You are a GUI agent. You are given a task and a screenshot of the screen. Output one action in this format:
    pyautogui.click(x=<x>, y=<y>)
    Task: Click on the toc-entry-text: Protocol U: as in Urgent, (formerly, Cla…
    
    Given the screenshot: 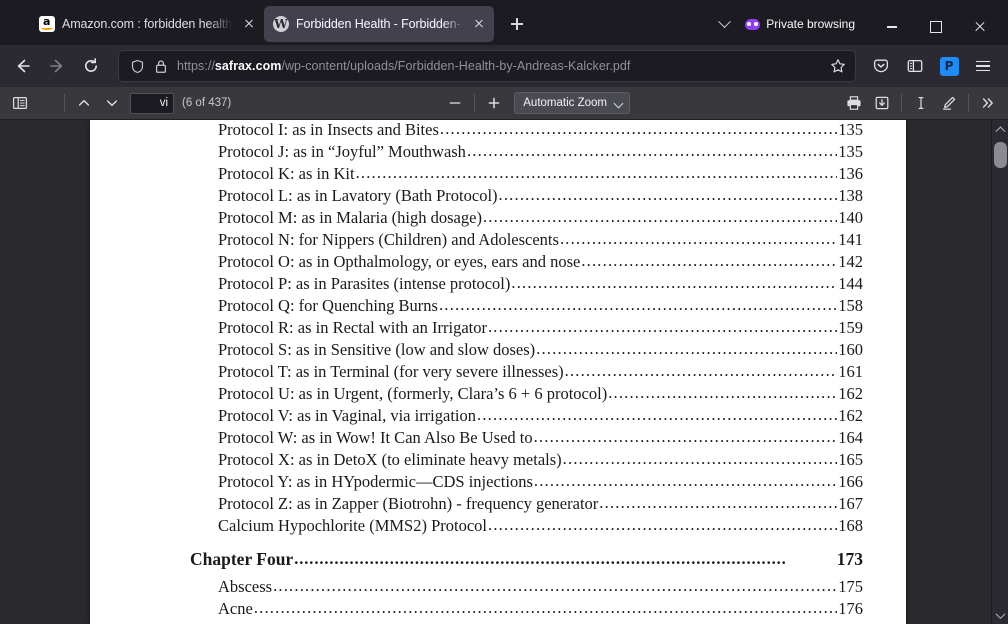 What is the action you would take?
    pyautogui.click(x=413, y=393)
    